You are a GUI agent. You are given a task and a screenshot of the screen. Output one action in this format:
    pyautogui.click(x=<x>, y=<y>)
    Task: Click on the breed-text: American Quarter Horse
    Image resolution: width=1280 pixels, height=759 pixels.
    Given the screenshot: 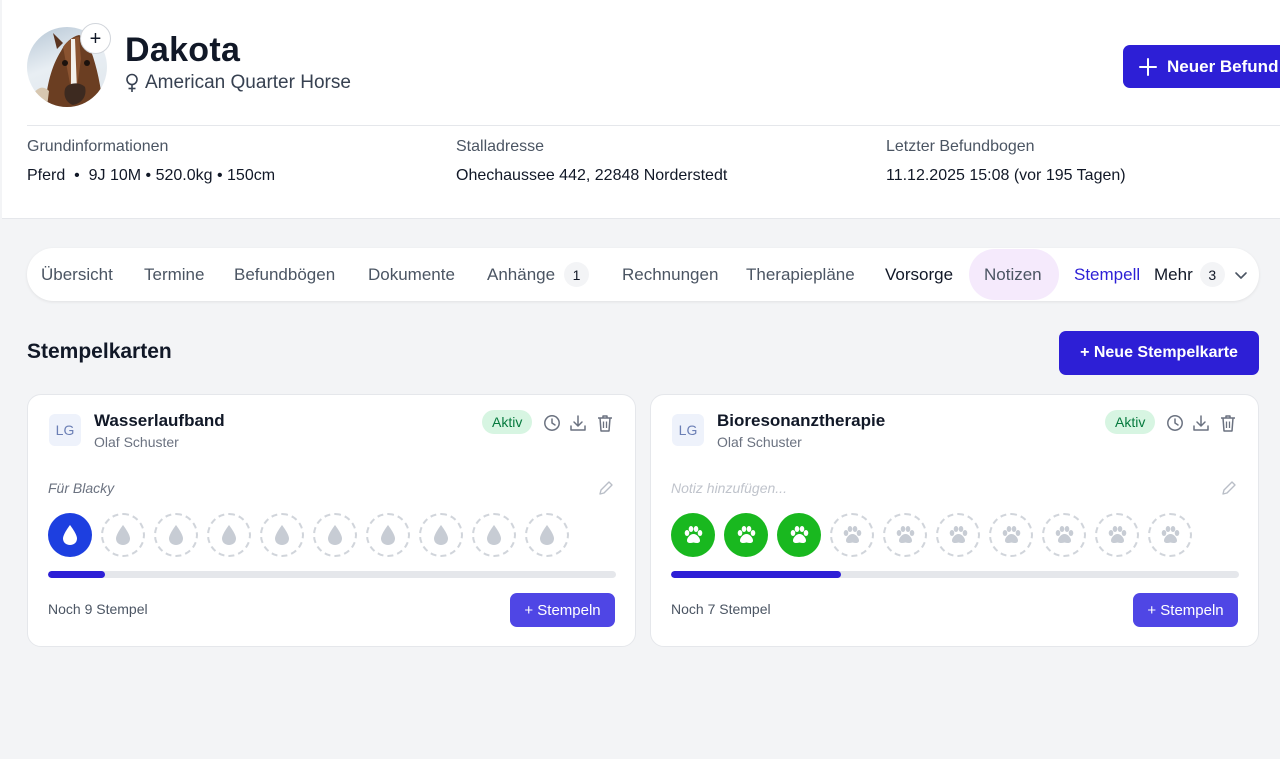 What is the action you would take?
    pyautogui.click(x=248, y=82)
    